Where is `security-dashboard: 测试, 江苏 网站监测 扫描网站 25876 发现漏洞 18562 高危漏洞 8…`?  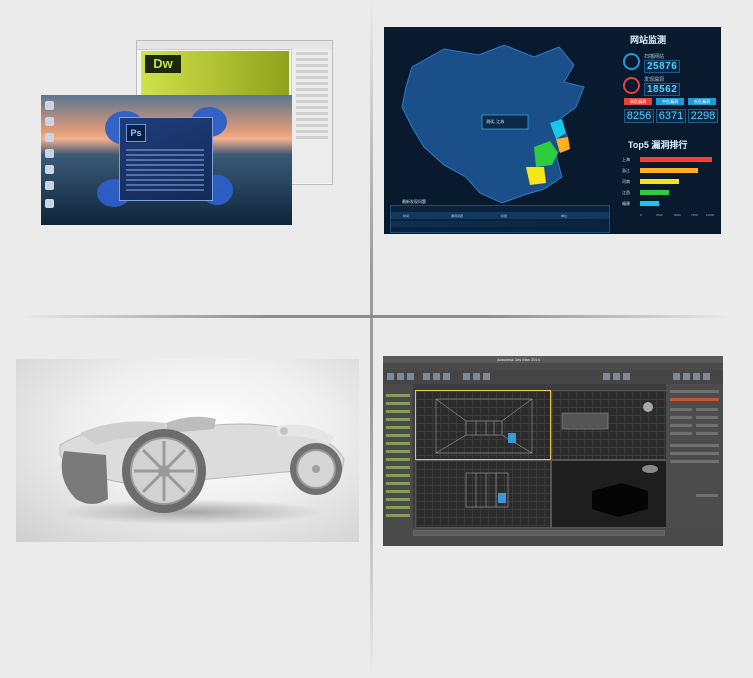
security-dashboard: 测试, 江苏 网站监测 扫描网站 25876 发现漏洞 18562 高危漏洞 8… is located at coordinates (552, 130).